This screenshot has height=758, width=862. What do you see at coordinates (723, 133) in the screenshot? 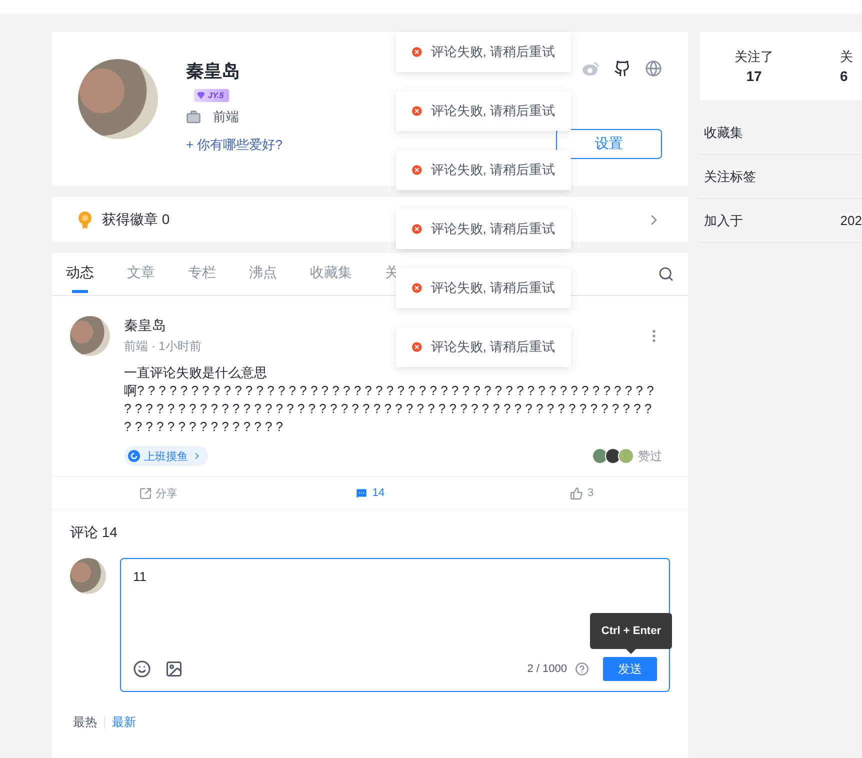
I see `sidebar-label: 收藏集` at bounding box center [723, 133].